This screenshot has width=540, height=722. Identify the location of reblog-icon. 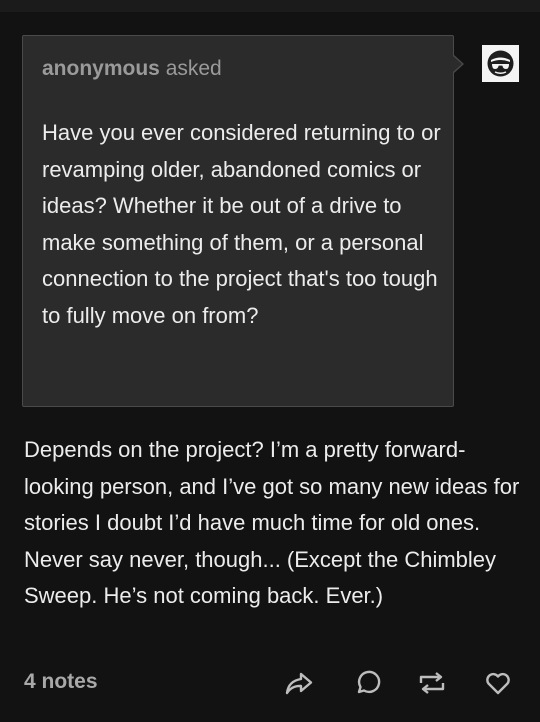
(432, 683).